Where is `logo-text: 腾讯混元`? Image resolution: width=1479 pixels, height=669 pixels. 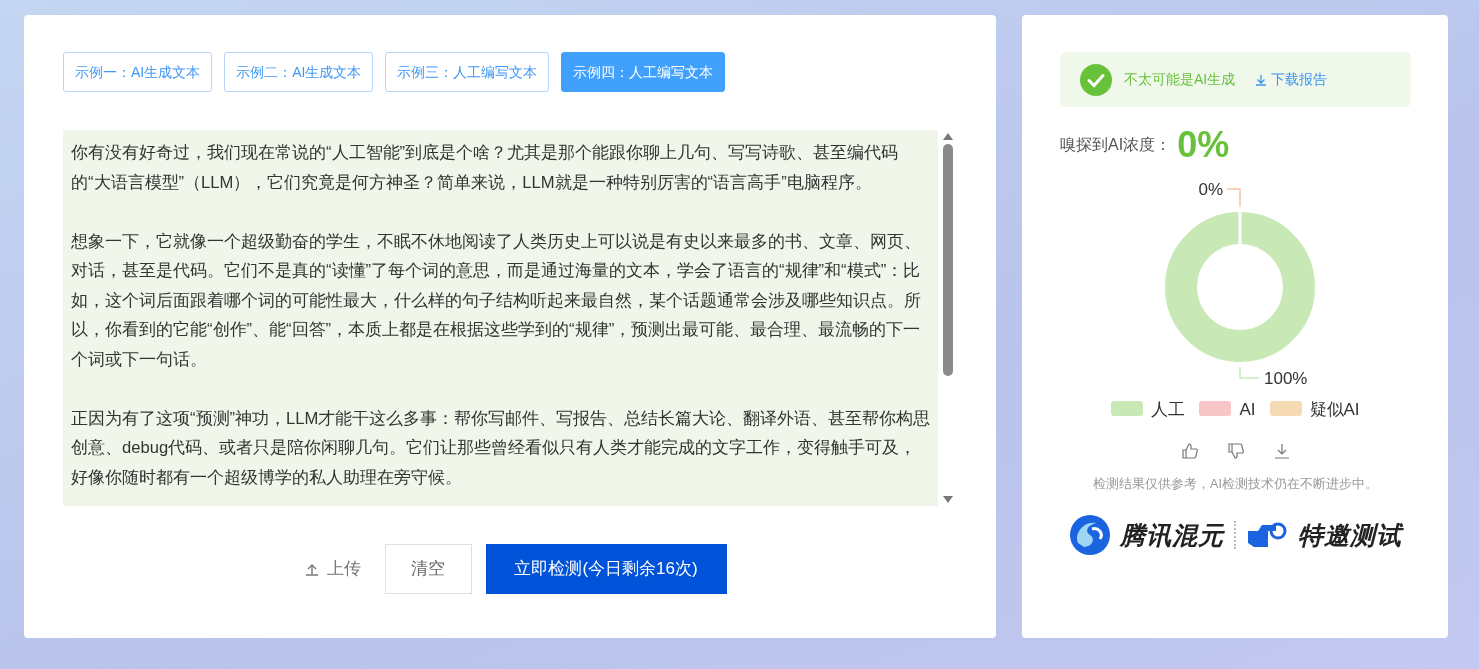 logo-text: 腾讯混元 is located at coordinates (1171, 535).